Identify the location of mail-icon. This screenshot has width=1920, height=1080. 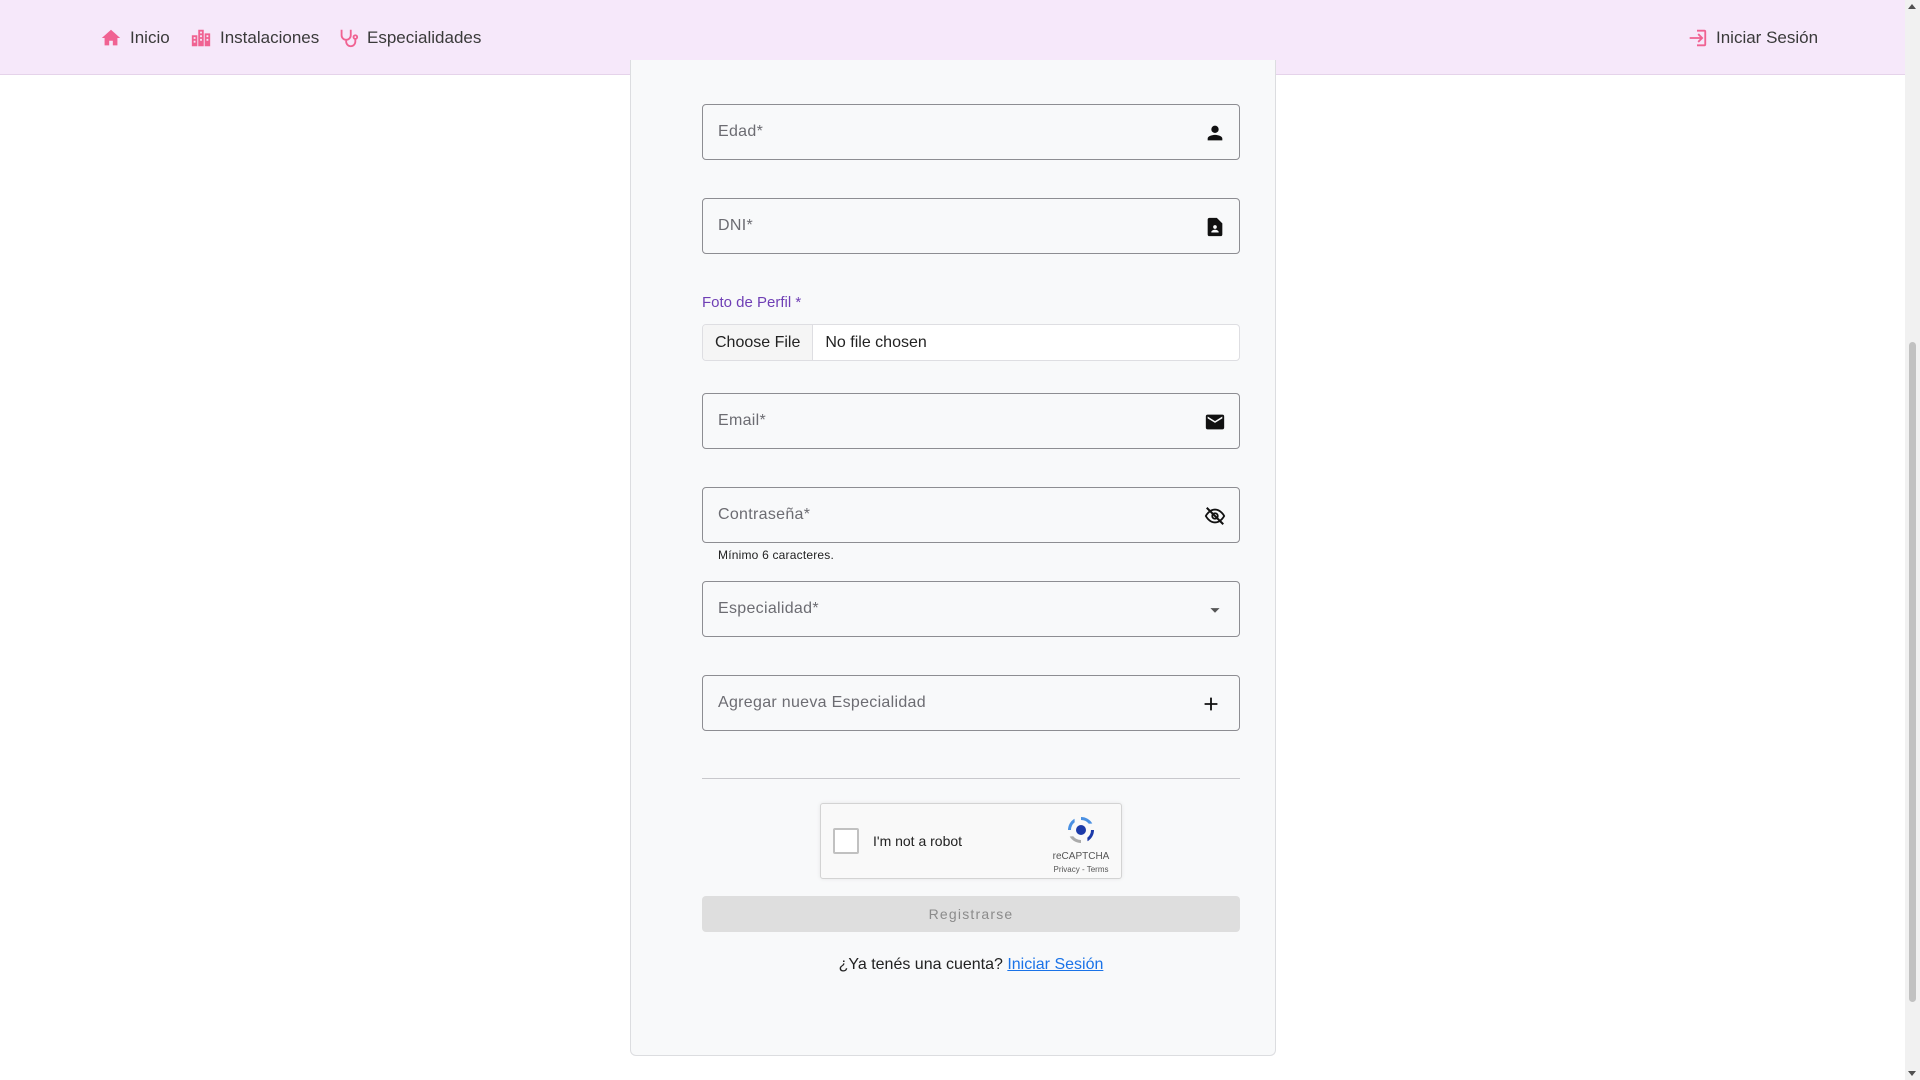
(1215, 422).